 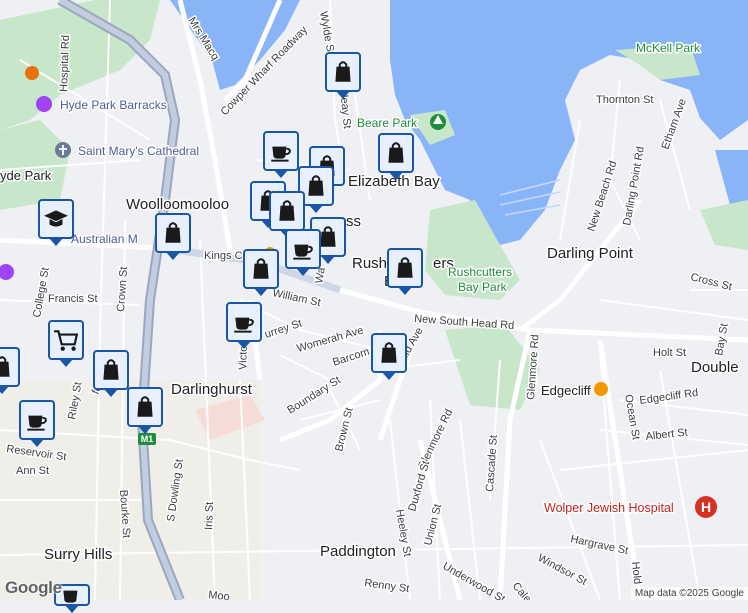 What do you see at coordinates (32, 73) in the screenshot?
I see `restaurant-poi-icon` at bounding box center [32, 73].